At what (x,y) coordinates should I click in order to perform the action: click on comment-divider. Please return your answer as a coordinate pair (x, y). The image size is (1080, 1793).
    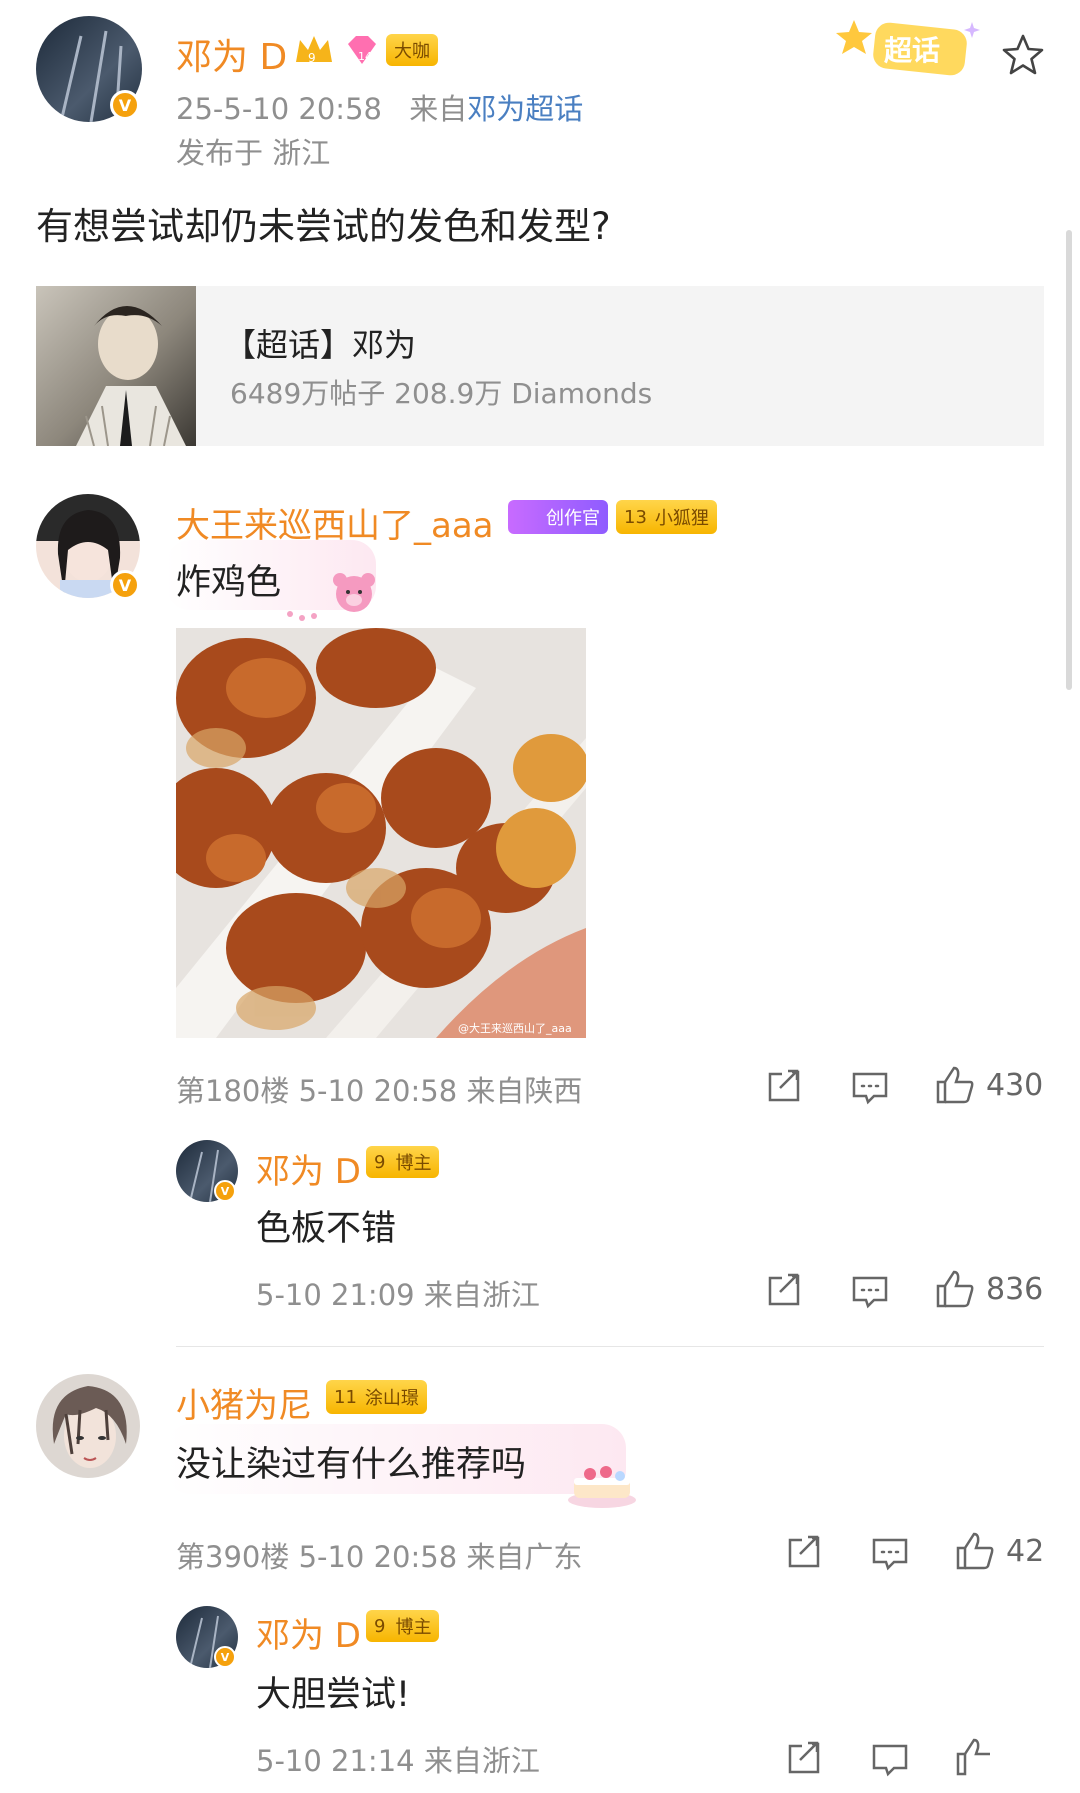
    Looking at the image, I should click on (610, 1346).